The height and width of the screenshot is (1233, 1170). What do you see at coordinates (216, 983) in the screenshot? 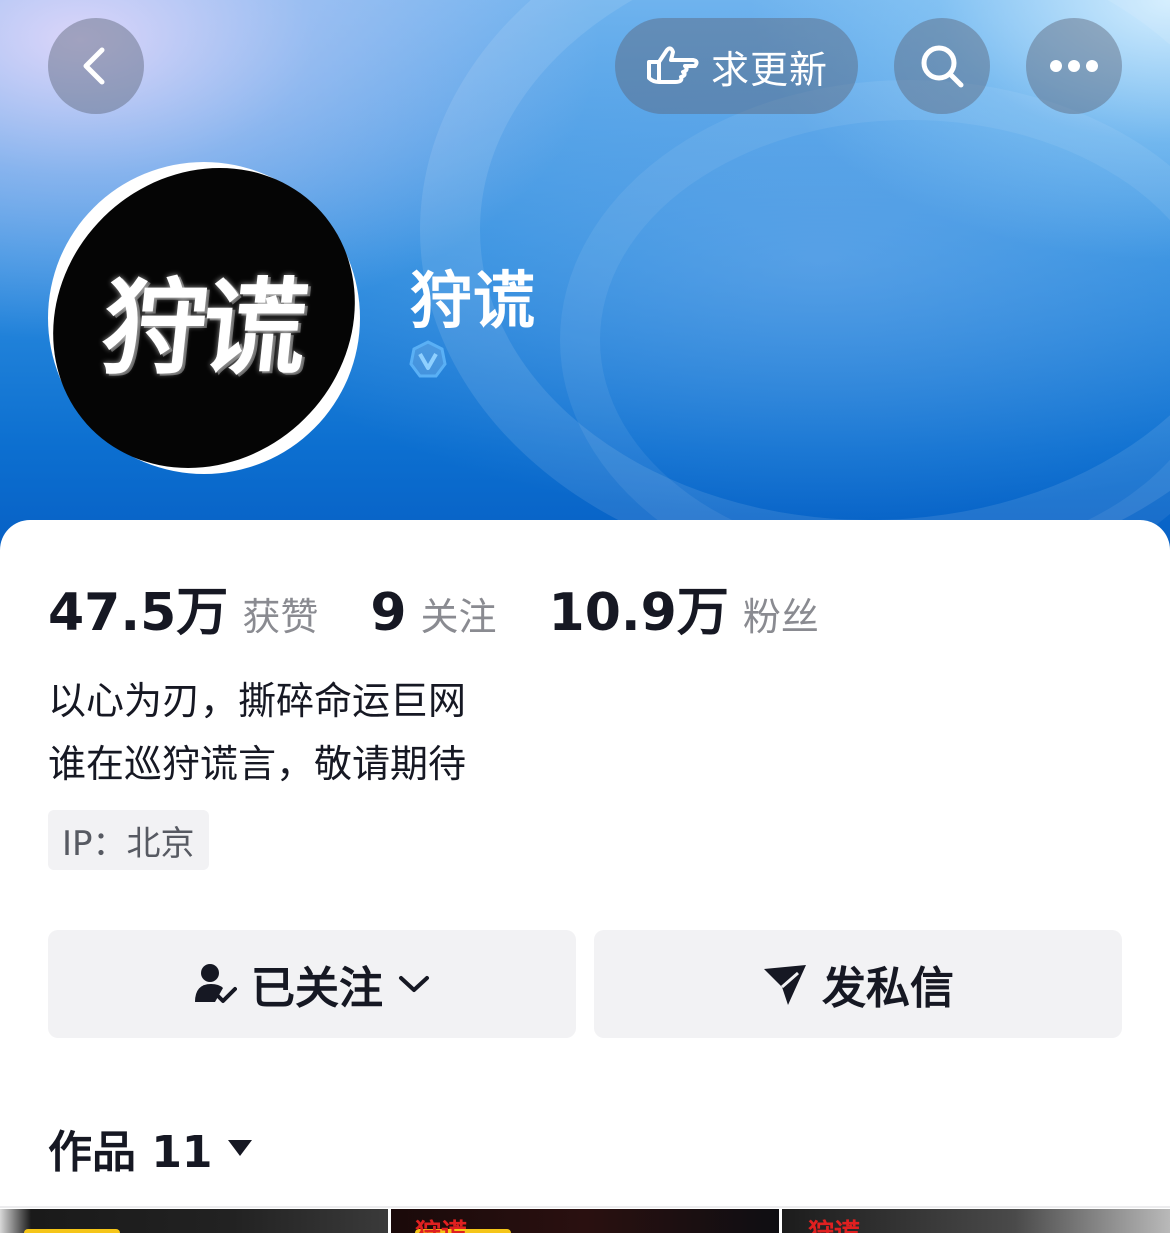
I see `user-check-icon` at bounding box center [216, 983].